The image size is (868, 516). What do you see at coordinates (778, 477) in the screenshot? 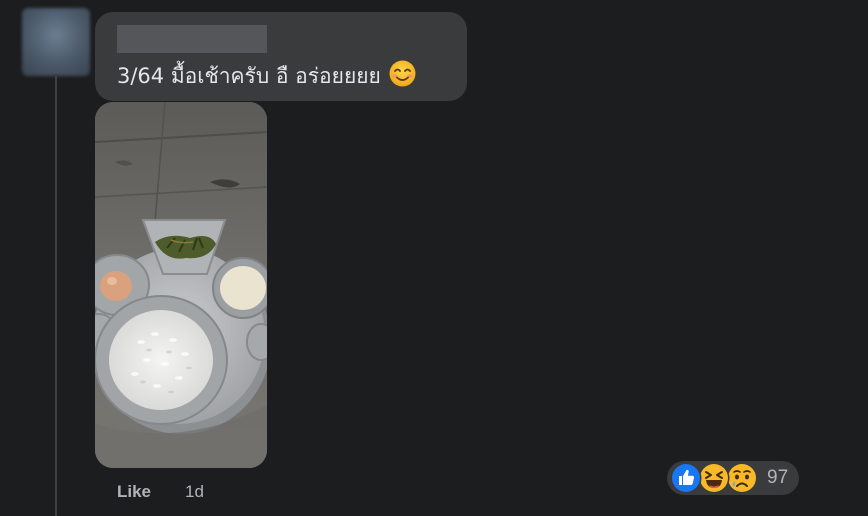
I see `reaction-count: 97` at bounding box center [778, 477].